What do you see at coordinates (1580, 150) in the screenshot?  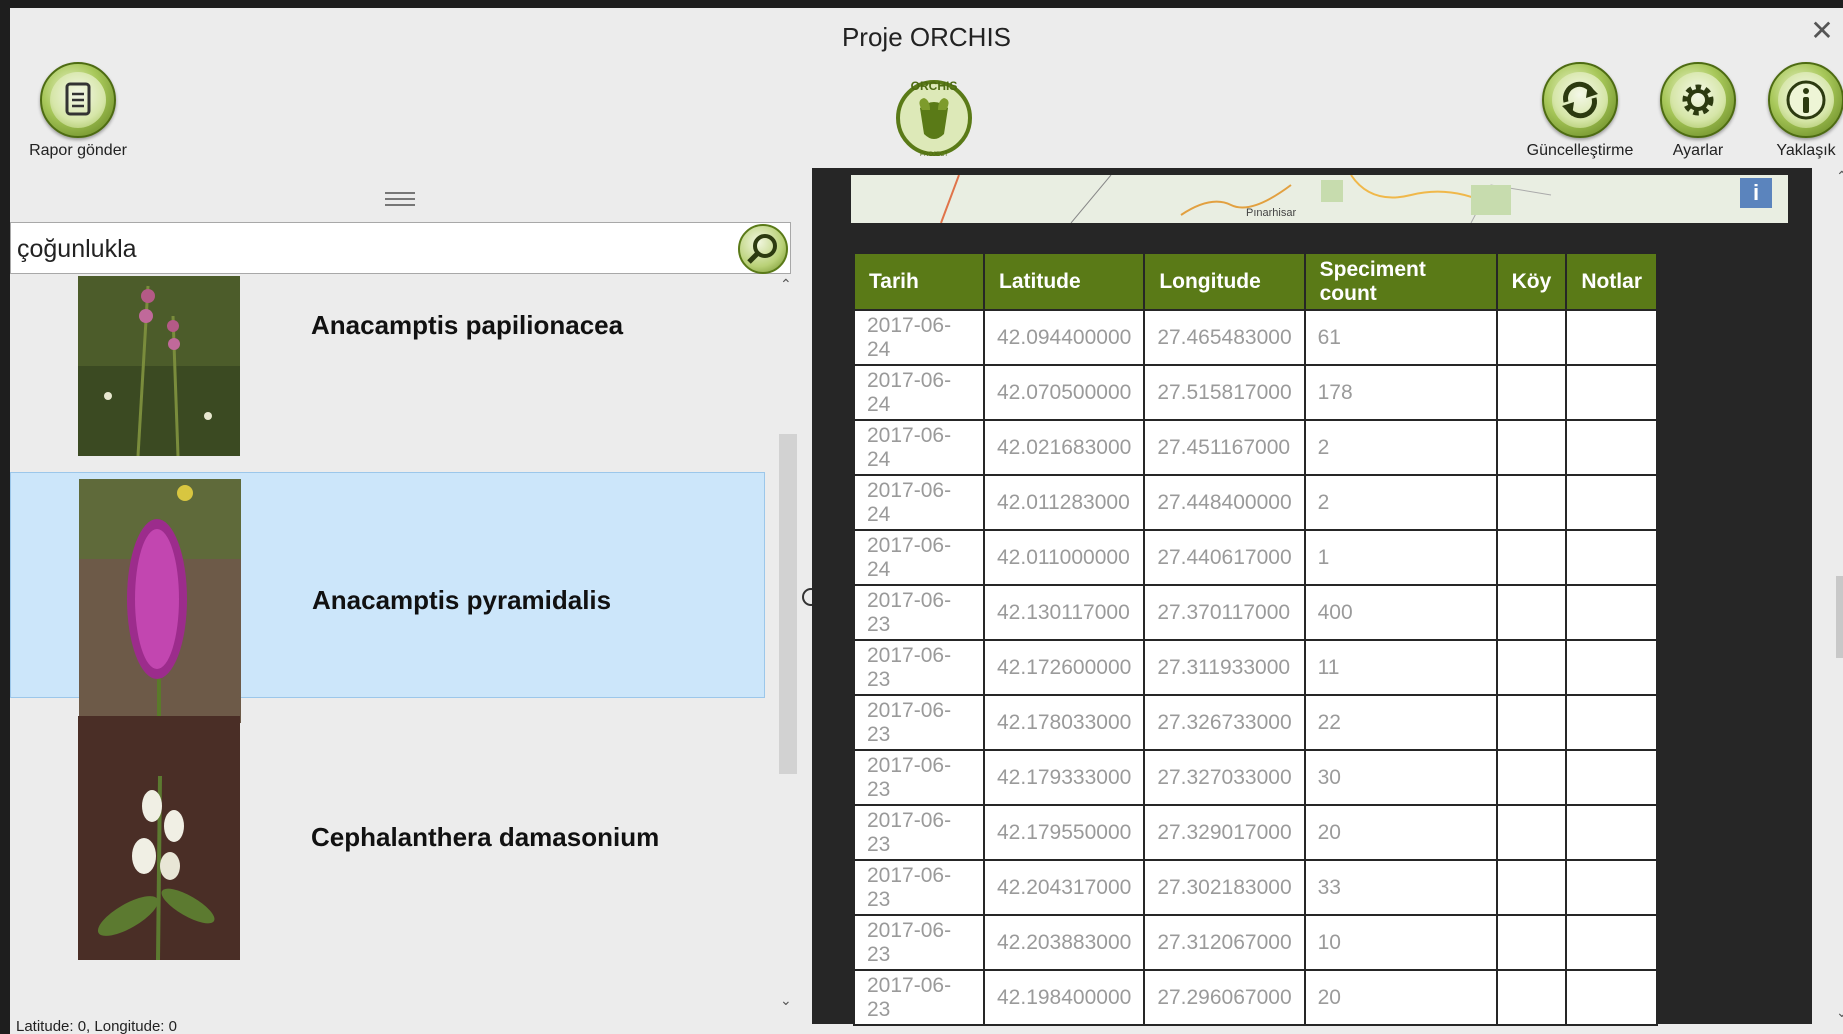 I see `update-label: Güncelleştirme` at bounding box center [1580, 150].